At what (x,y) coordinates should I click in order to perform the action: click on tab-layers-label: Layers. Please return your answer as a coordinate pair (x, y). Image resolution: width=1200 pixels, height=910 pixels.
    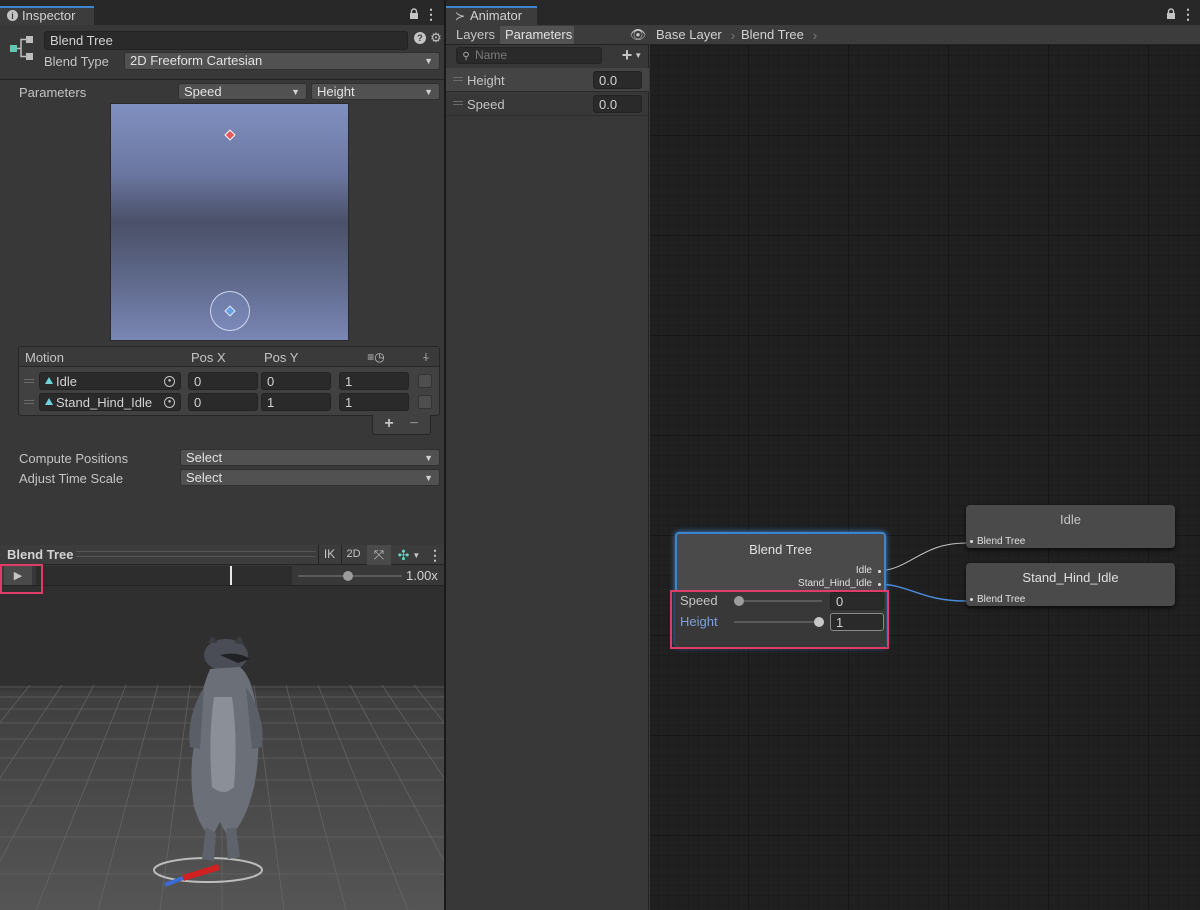
    Looking at the image, I should click on (476, 34).